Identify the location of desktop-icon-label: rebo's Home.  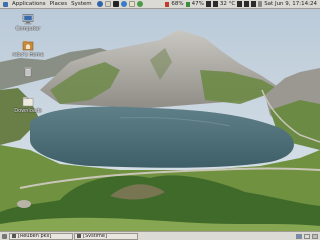
(28, 55).